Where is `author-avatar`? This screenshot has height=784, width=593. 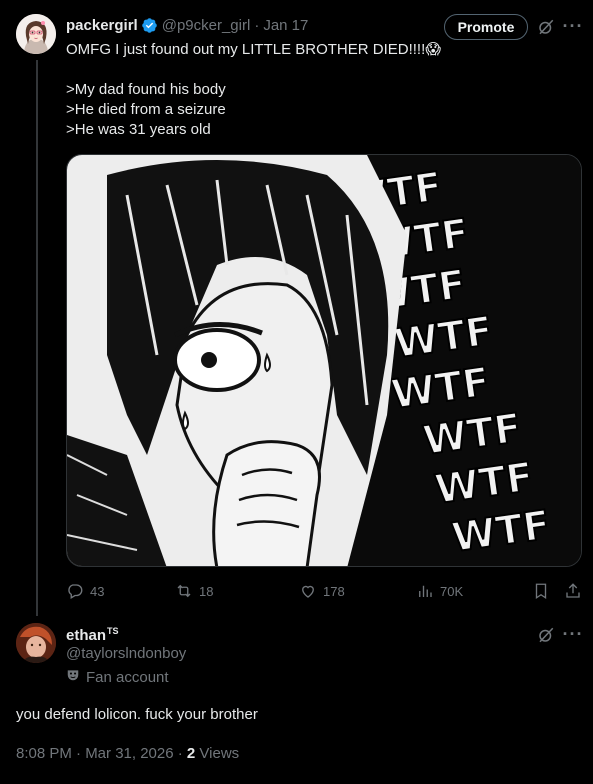
author-avatar is located at coordinates (36, 34).